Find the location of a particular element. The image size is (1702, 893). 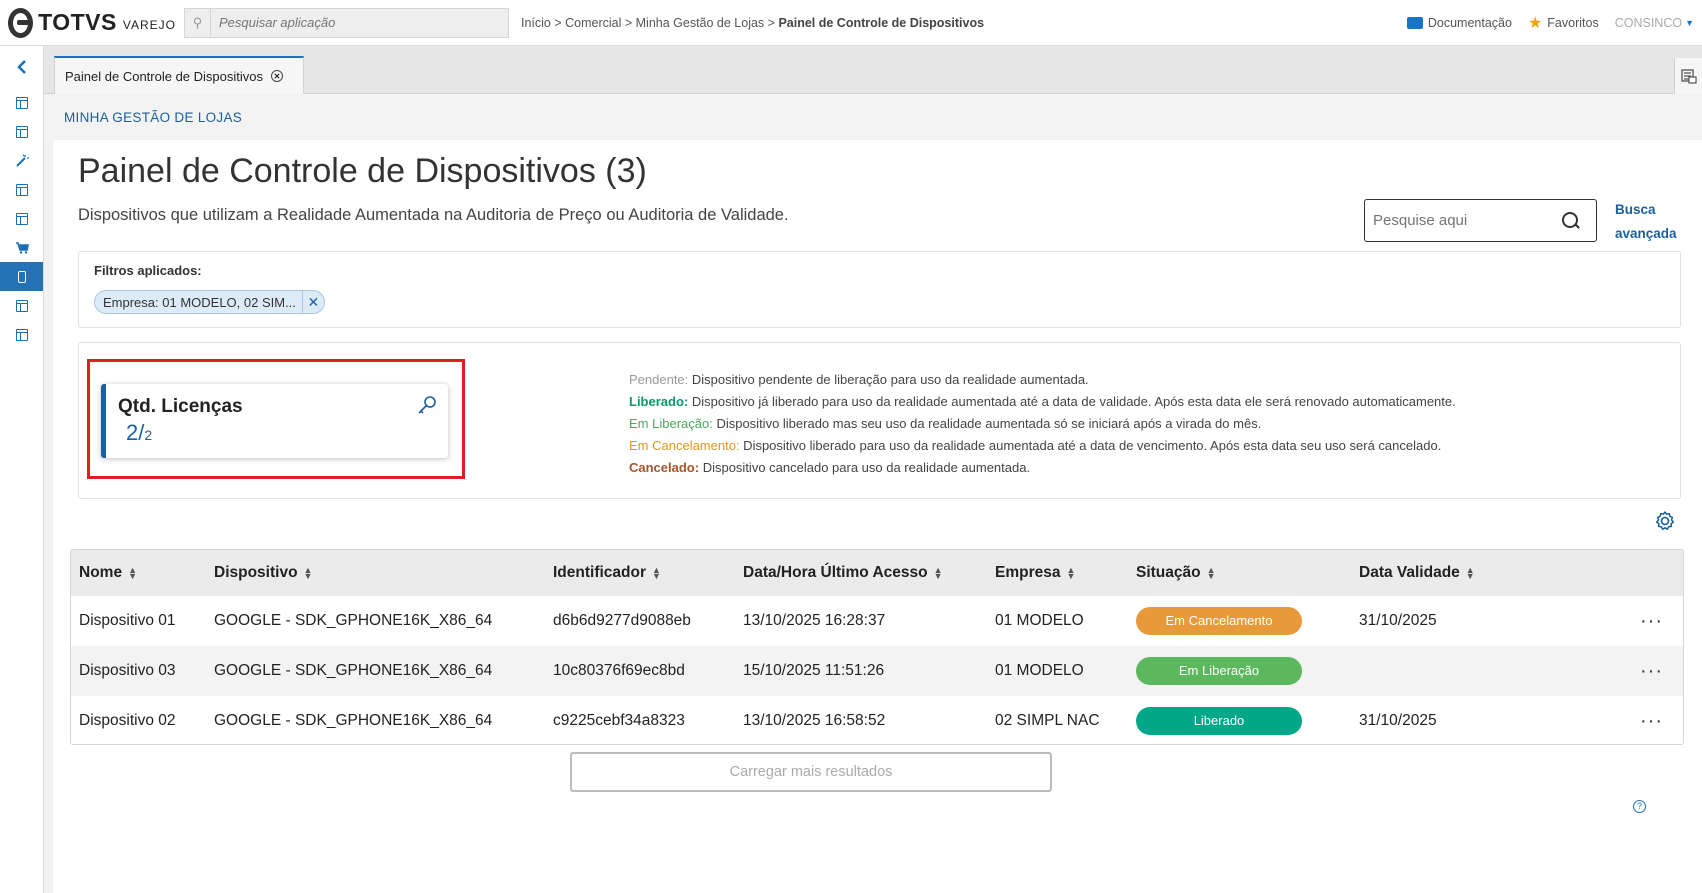

search-field is located at coordinates (1480, 220).